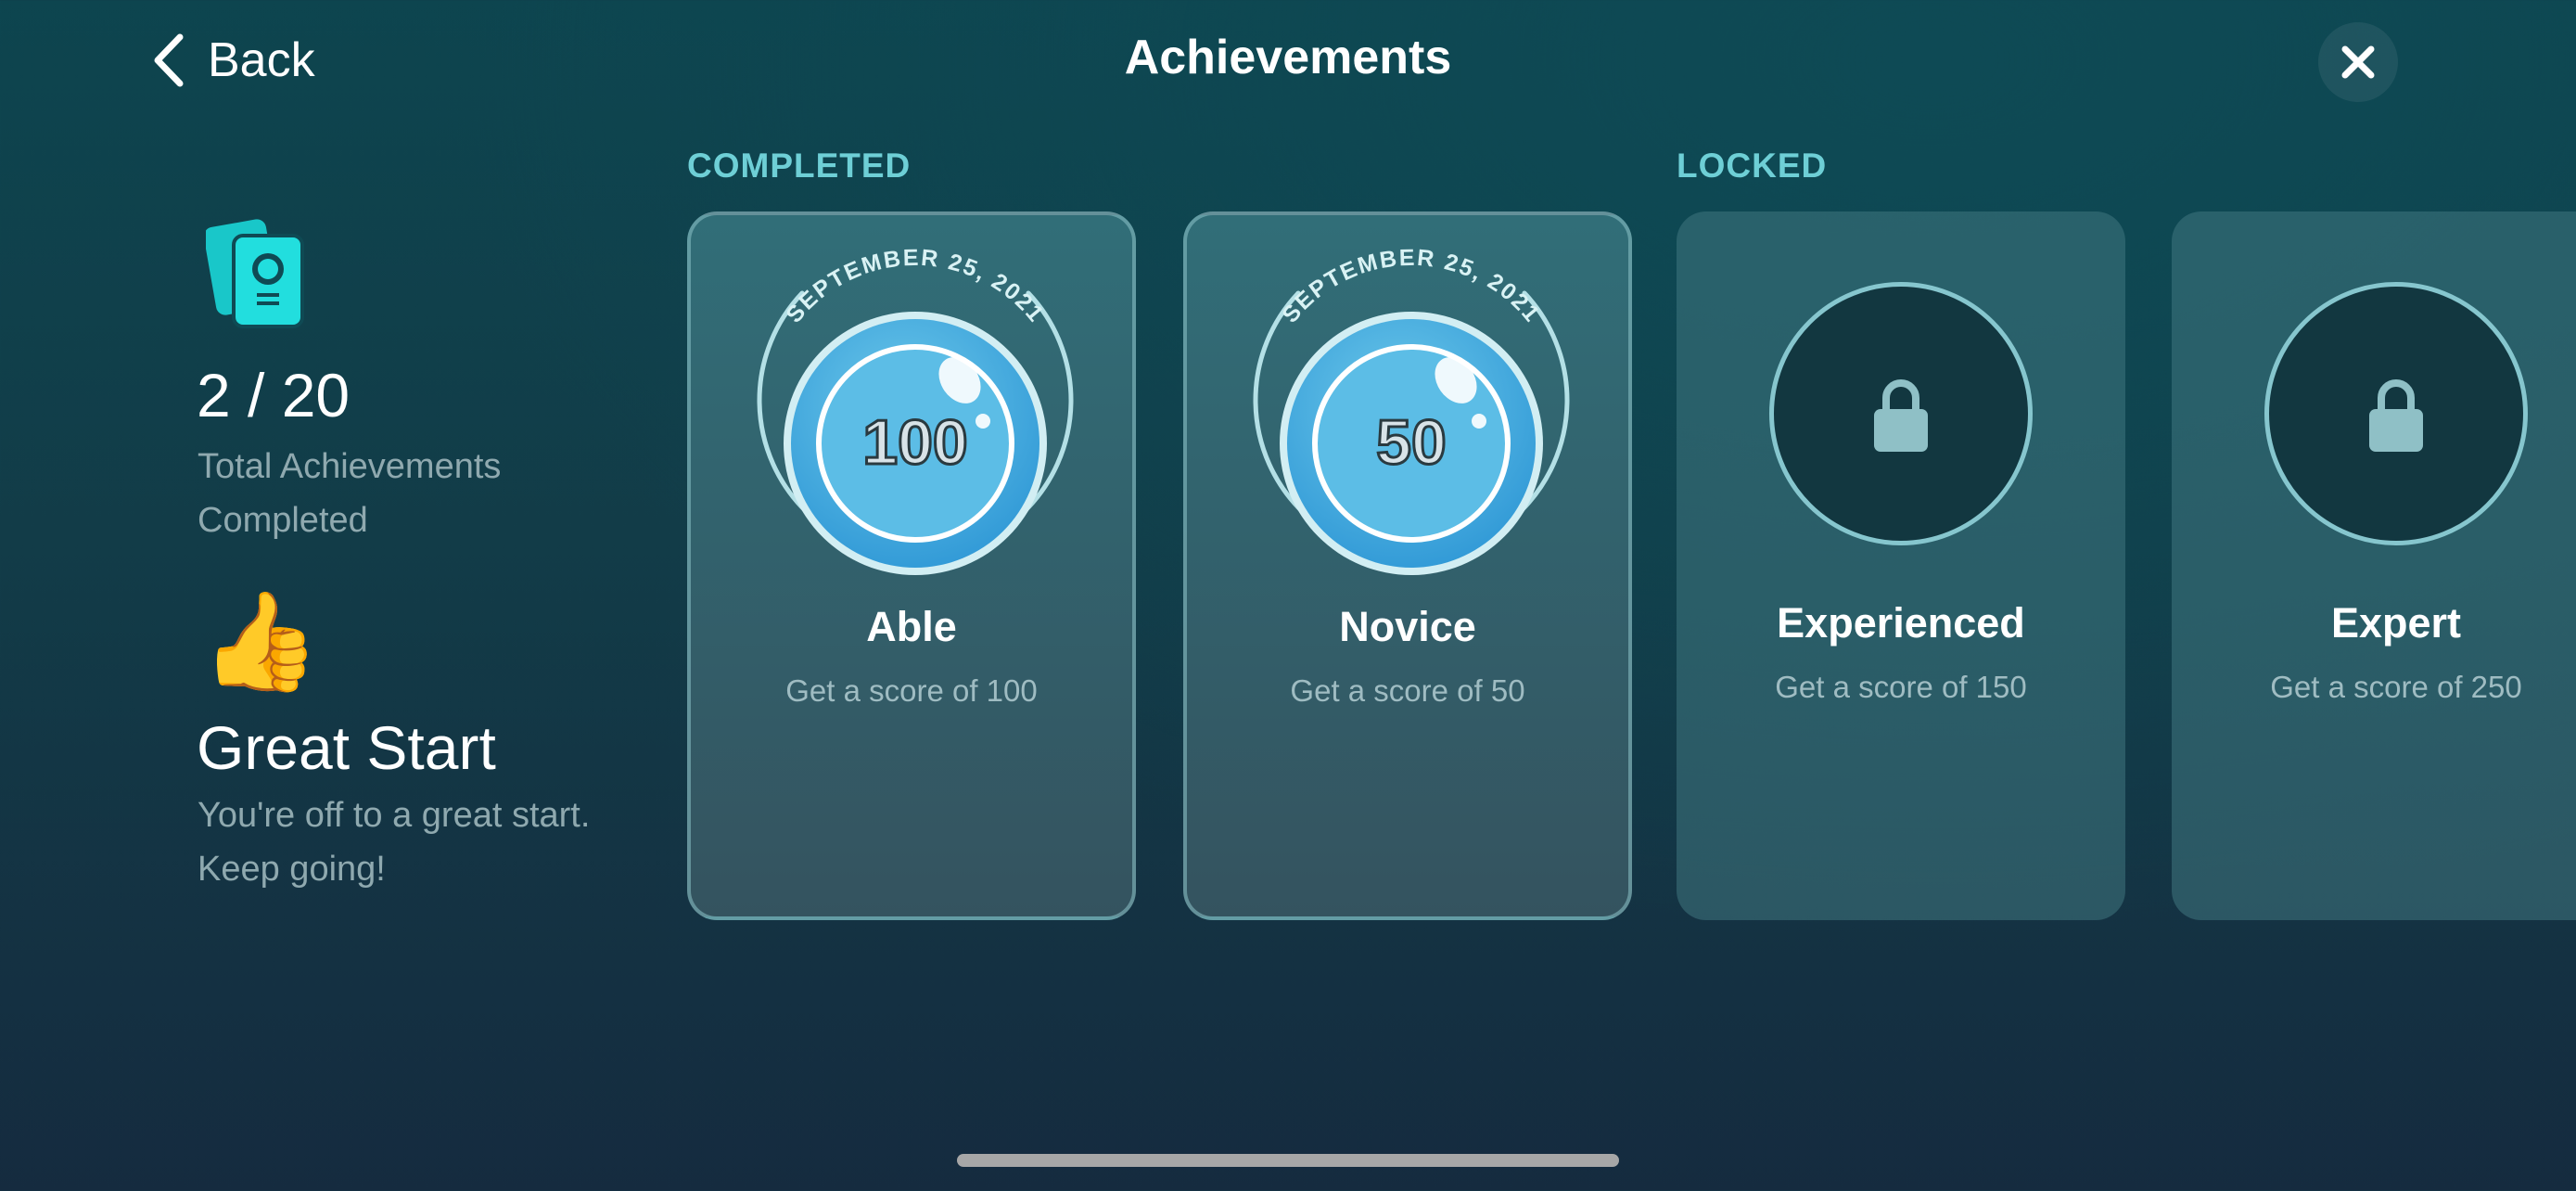 The height and width of the screenshot is (1191, 2576). I want to click on badge-value: 100, so click(914, 442).